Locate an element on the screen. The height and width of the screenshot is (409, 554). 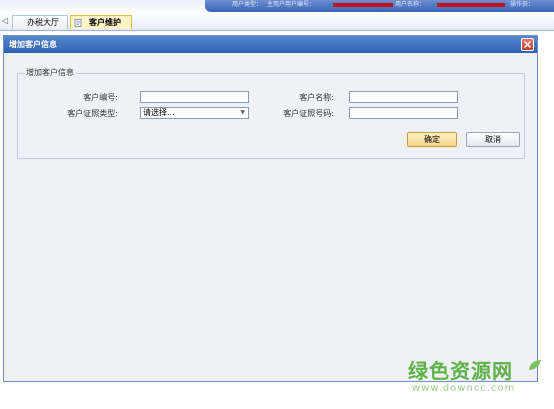
user-id-redacted is located at coordinates (363, 5).